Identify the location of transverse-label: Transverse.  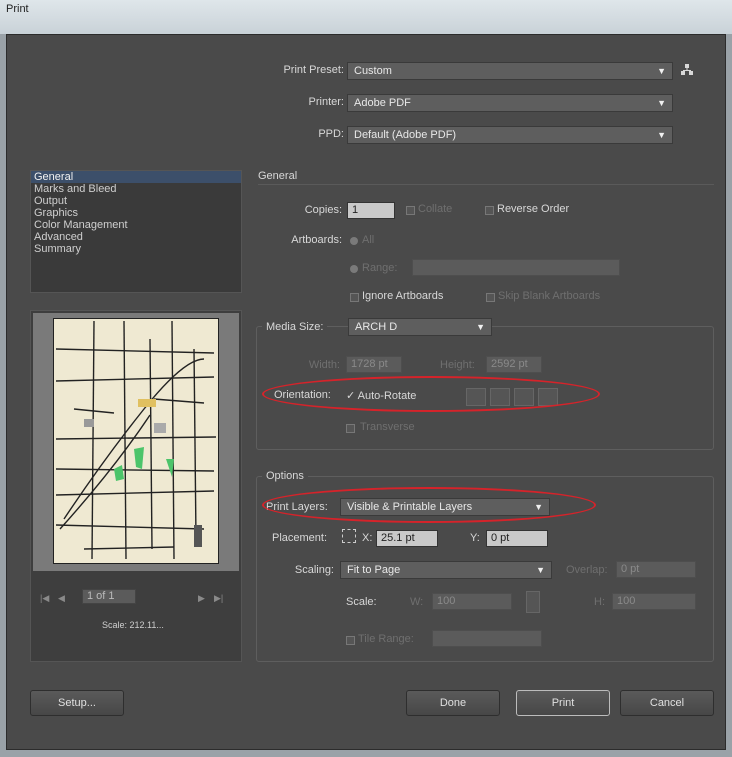
(387, 427).